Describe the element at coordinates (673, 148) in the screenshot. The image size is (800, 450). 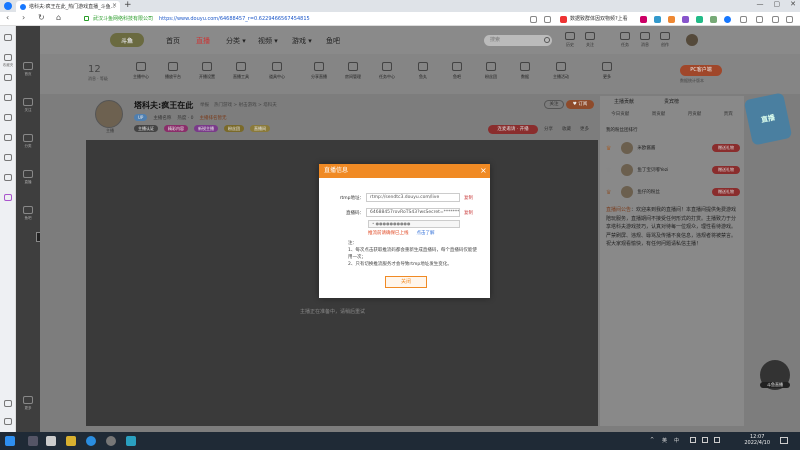
I see `rank-row: ♛ 米欧酱酱 赠送礼物` at that location.